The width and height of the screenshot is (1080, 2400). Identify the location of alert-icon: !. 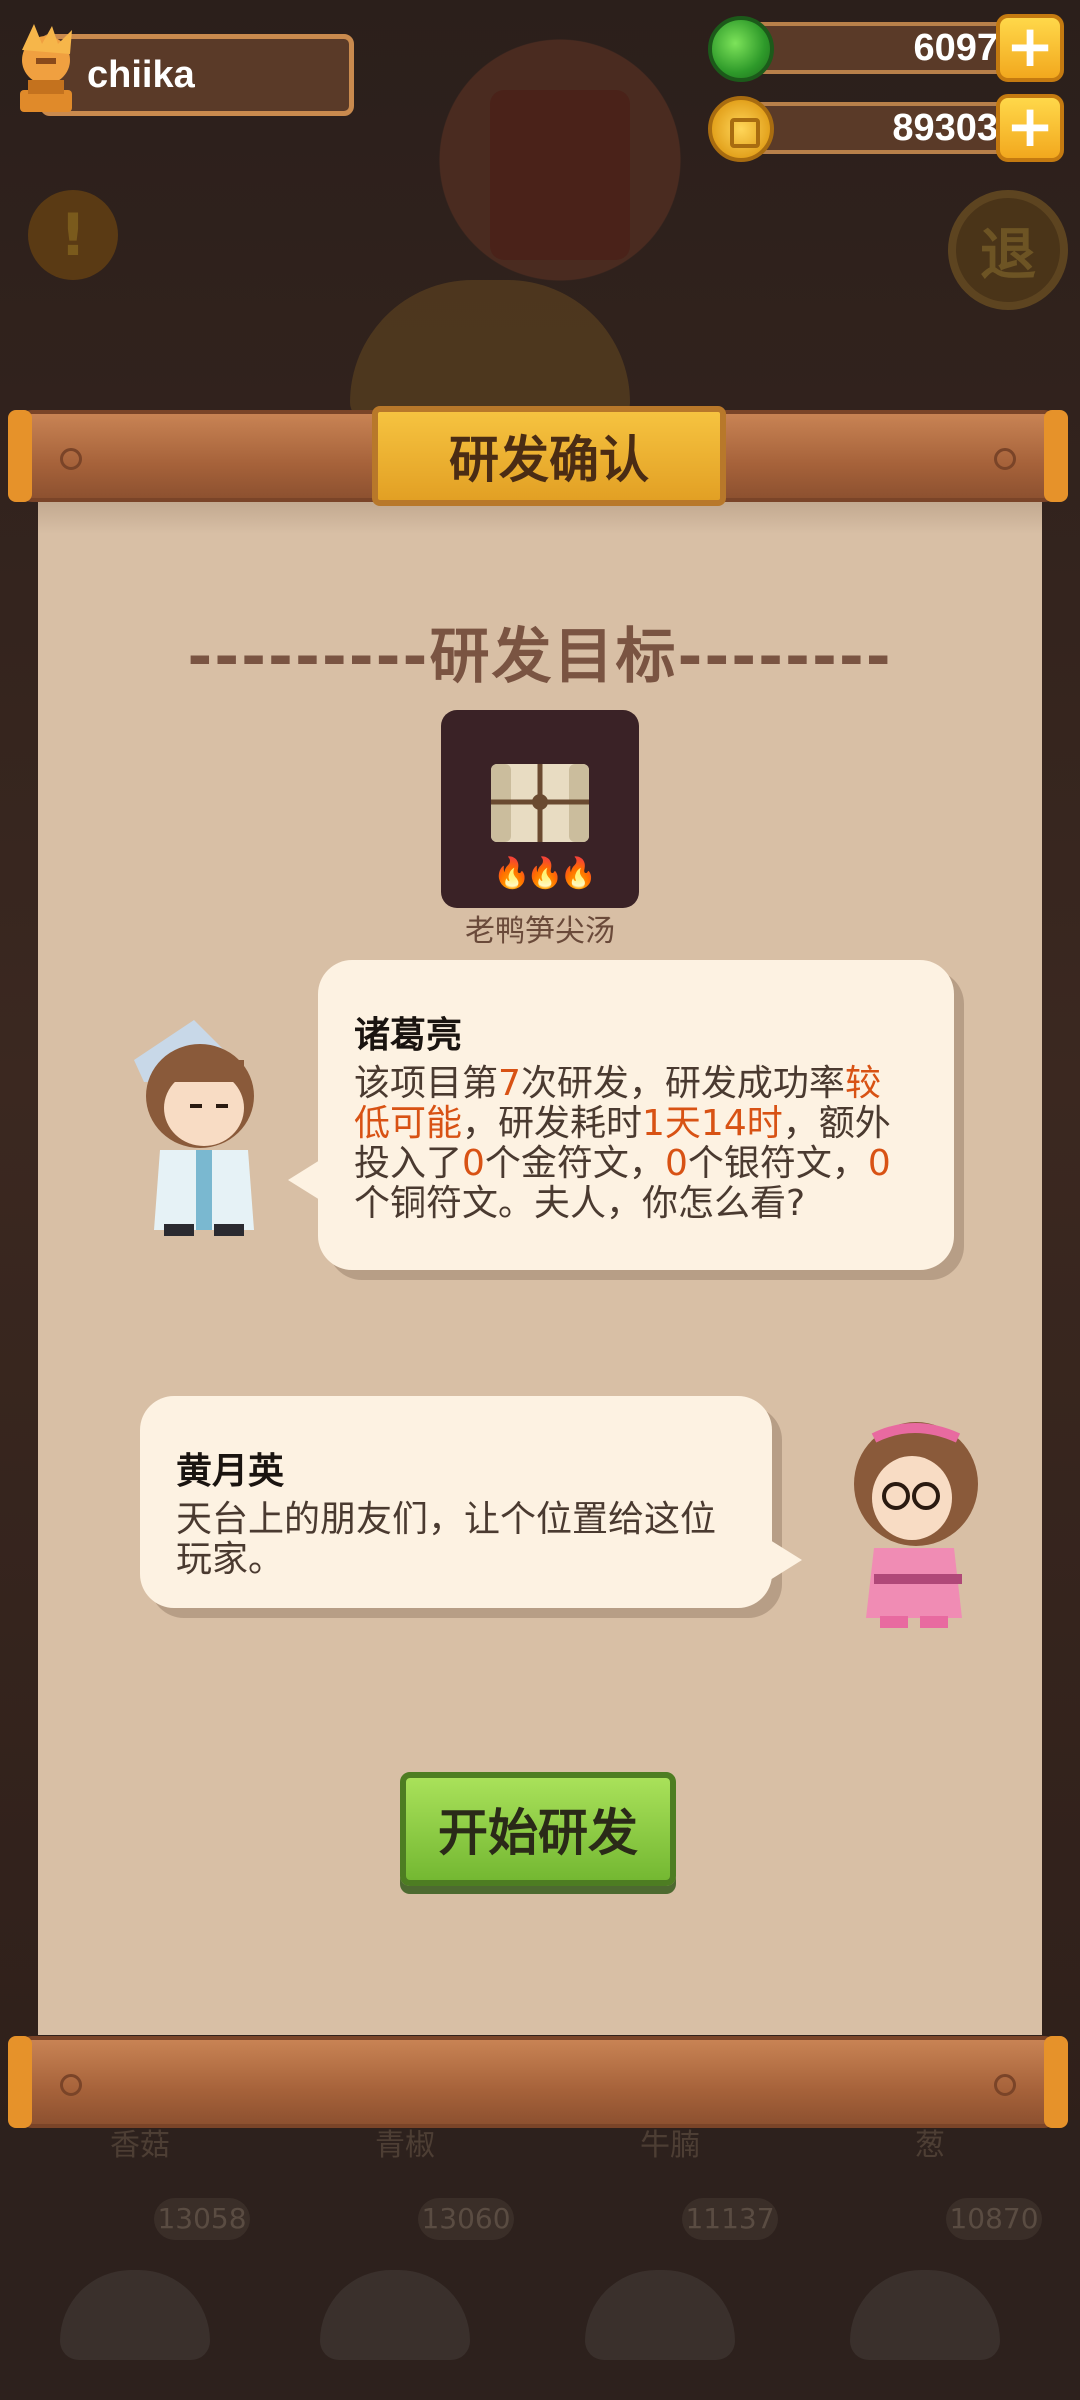
(73, 235).